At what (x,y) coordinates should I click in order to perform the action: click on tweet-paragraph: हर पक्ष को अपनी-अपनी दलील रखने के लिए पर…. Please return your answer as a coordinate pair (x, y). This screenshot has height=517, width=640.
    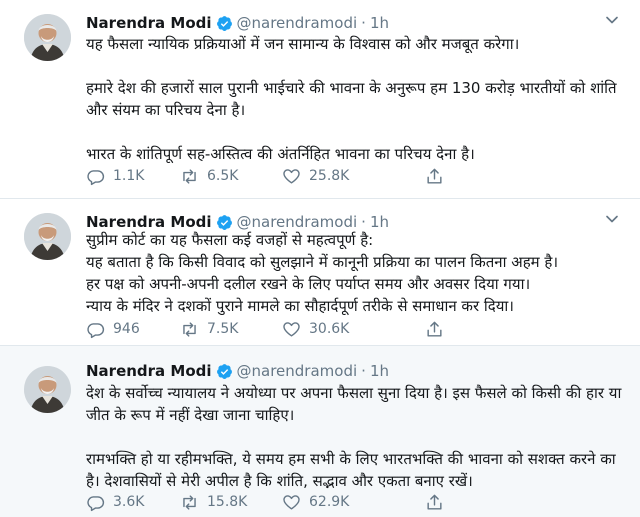
    Looking at the image, I should click on (308, 284).